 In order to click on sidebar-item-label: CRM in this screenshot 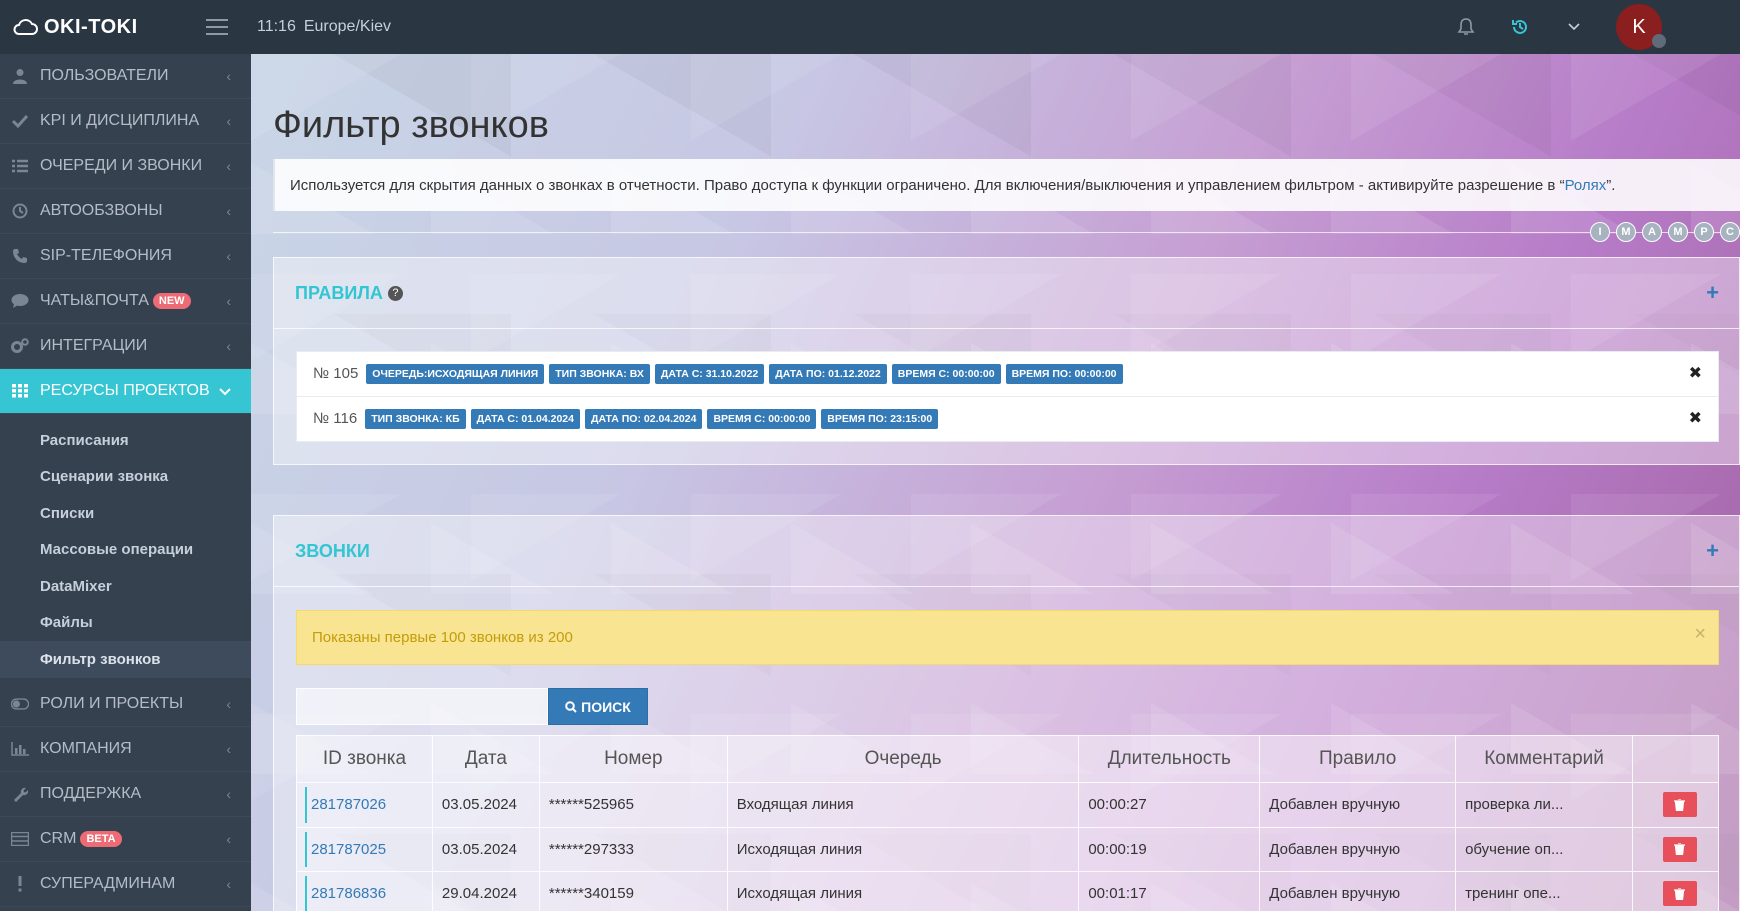, I will do `click(58, 838)`.